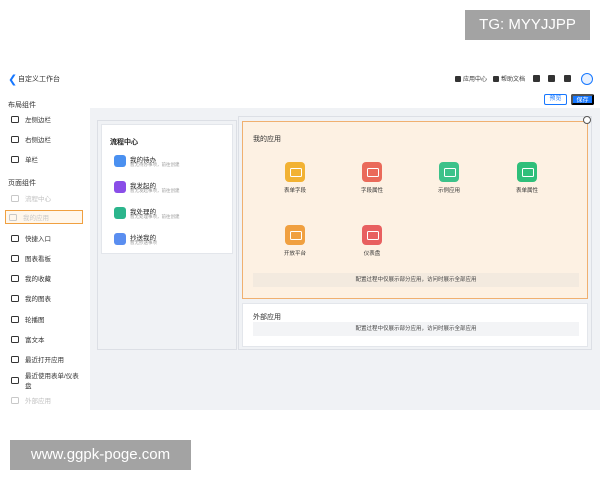 This screenshot has height=480, width=600. I want to click on grid-icon, so click(458, 78).